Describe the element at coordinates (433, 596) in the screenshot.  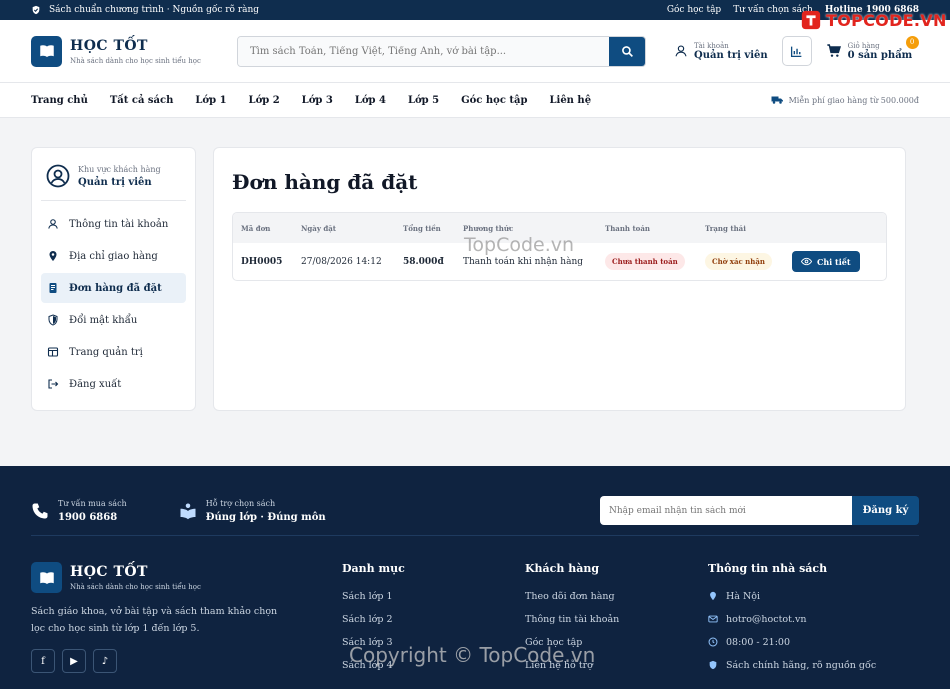
I see `footer-link: Sách lớp 1` at that location.